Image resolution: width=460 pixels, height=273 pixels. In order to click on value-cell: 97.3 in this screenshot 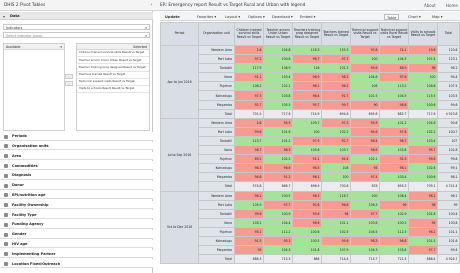, I will do `click(336, 122)`.